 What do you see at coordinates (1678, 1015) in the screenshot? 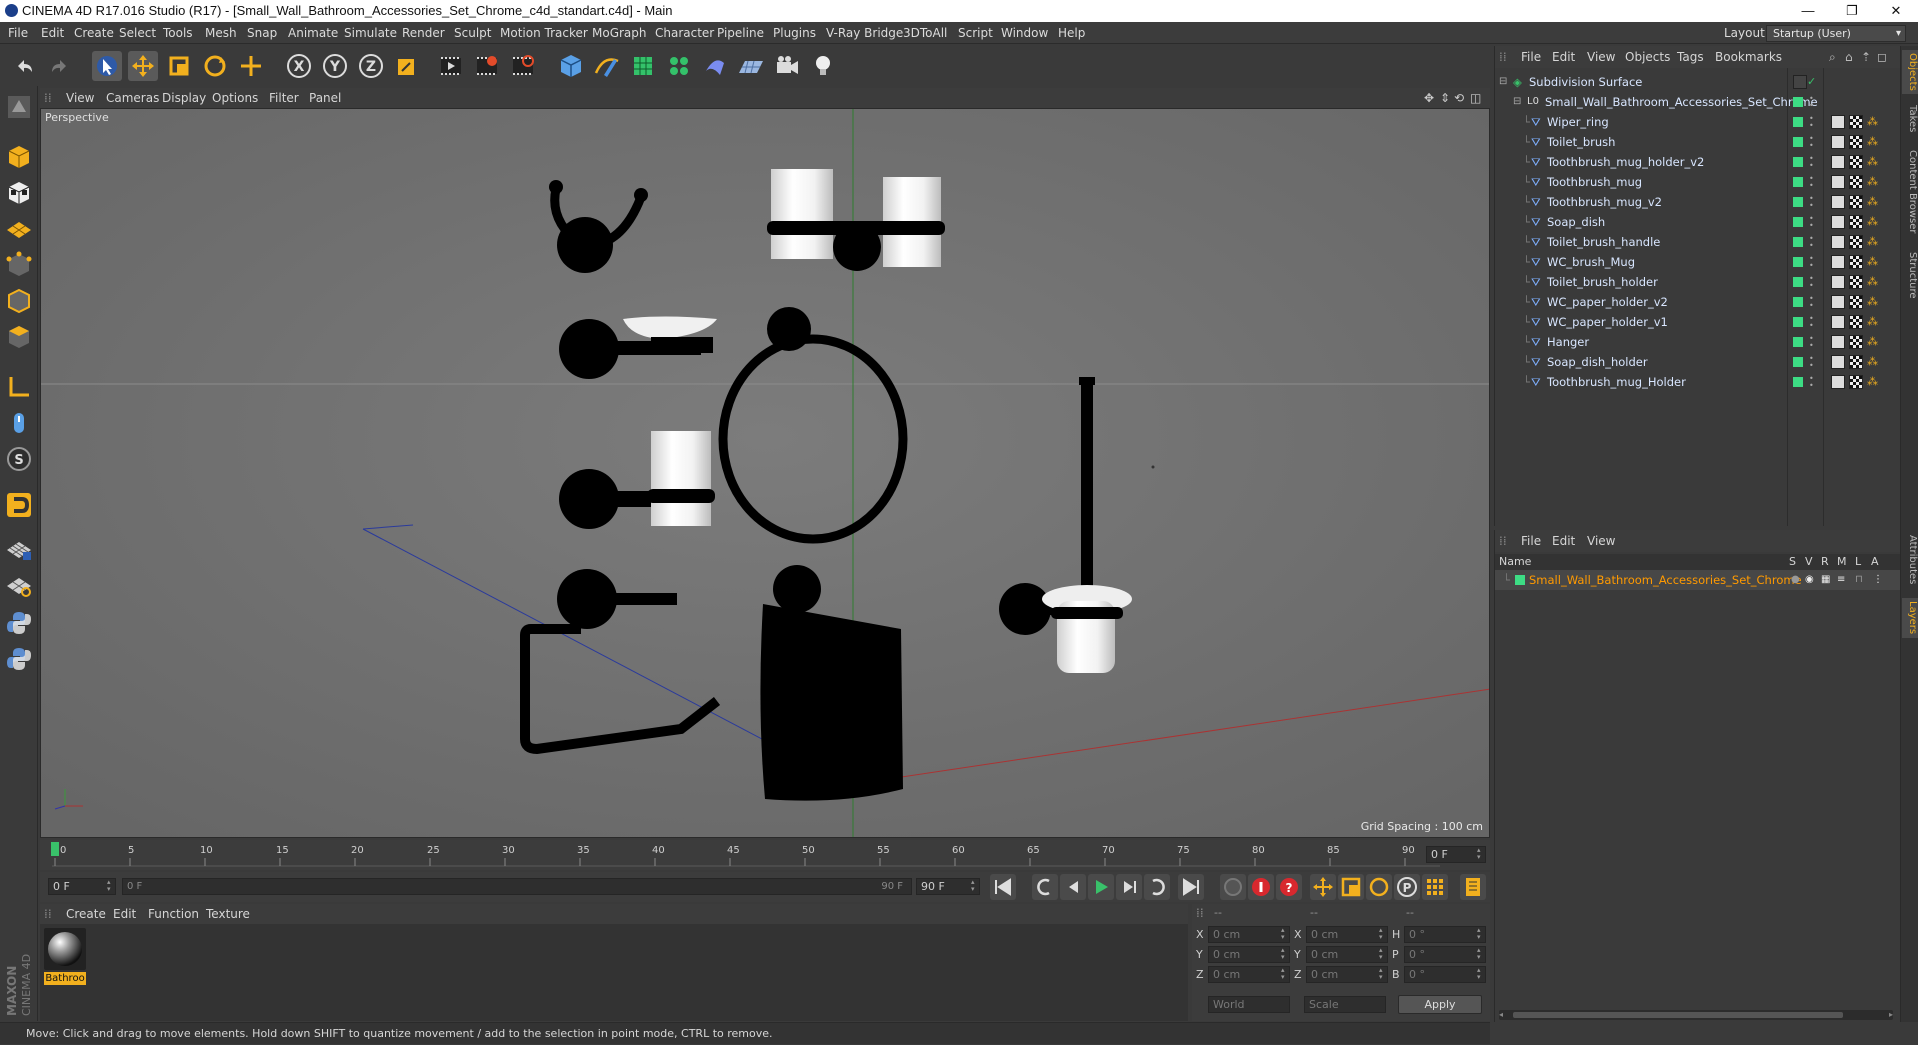
I see `scroll-thumb` at bounding box center [1678, 1015].